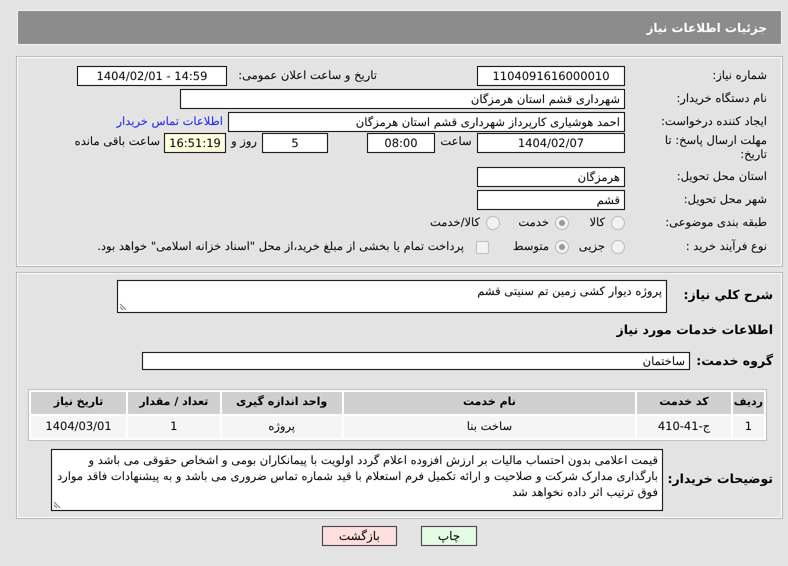  What do you see at coordinates (551, 143) in the screenshot?
I see `deadline-date-field: 1404/02/07` at bounding box center [551, 143].